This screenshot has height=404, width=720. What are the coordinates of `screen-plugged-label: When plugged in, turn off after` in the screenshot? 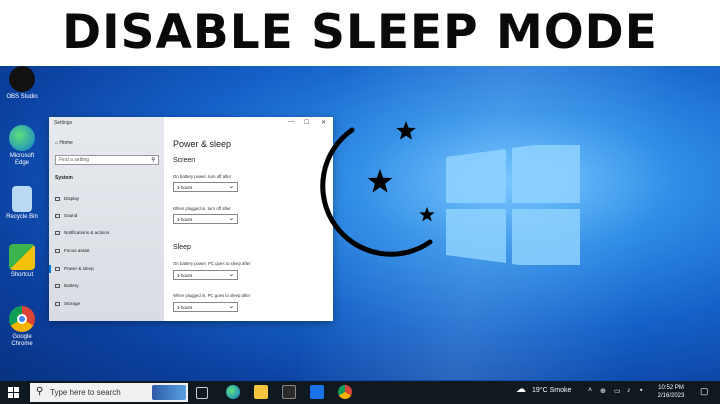 It's located at (202, 208).